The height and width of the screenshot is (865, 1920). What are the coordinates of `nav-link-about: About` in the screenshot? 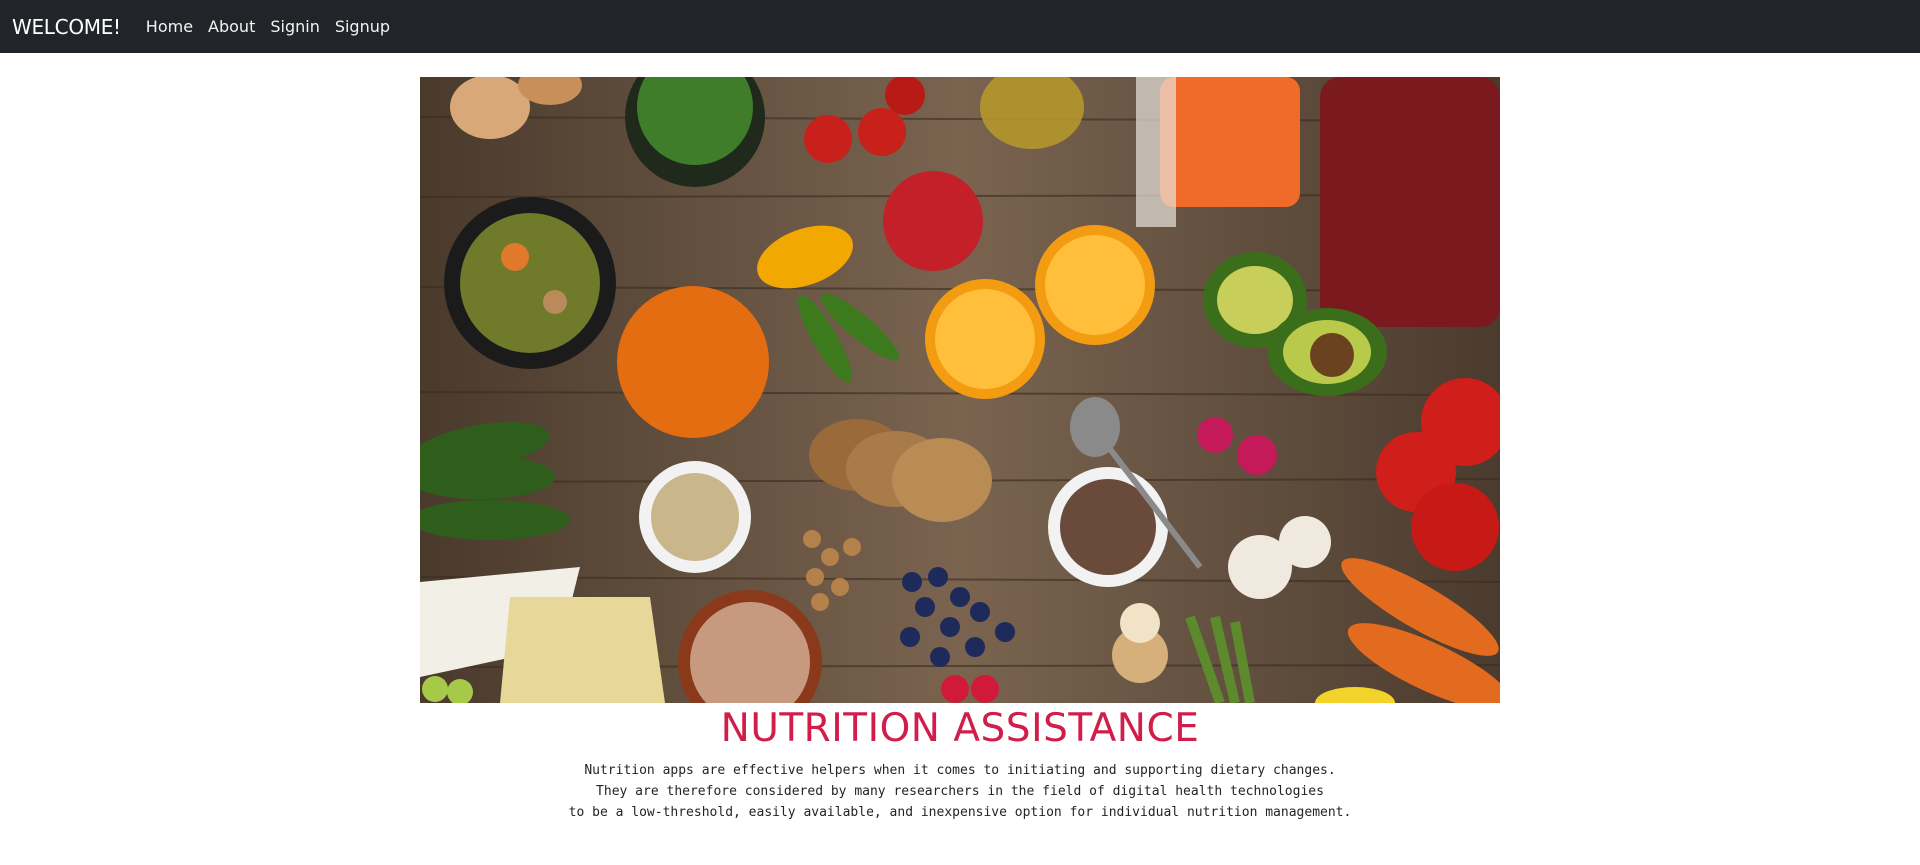 It's located at (231, 26).